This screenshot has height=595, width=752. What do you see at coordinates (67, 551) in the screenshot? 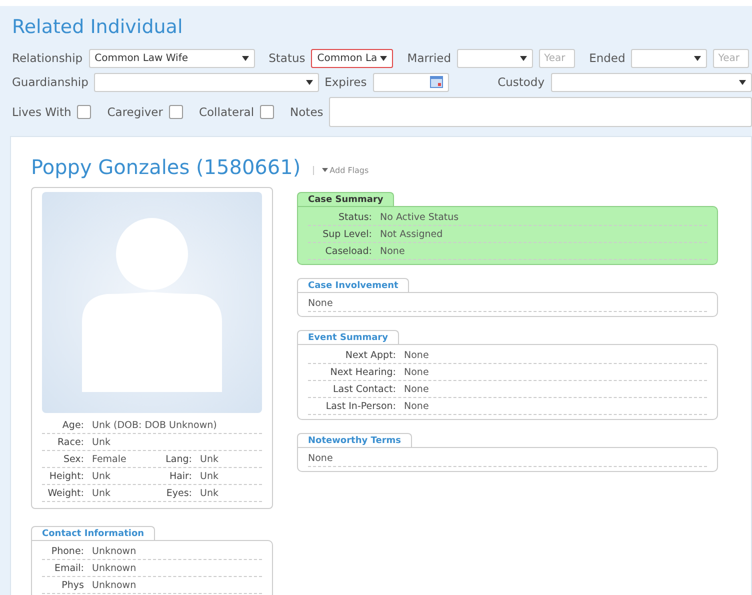
I see `detail-label: Phone:` at bounding box center [67, 551].